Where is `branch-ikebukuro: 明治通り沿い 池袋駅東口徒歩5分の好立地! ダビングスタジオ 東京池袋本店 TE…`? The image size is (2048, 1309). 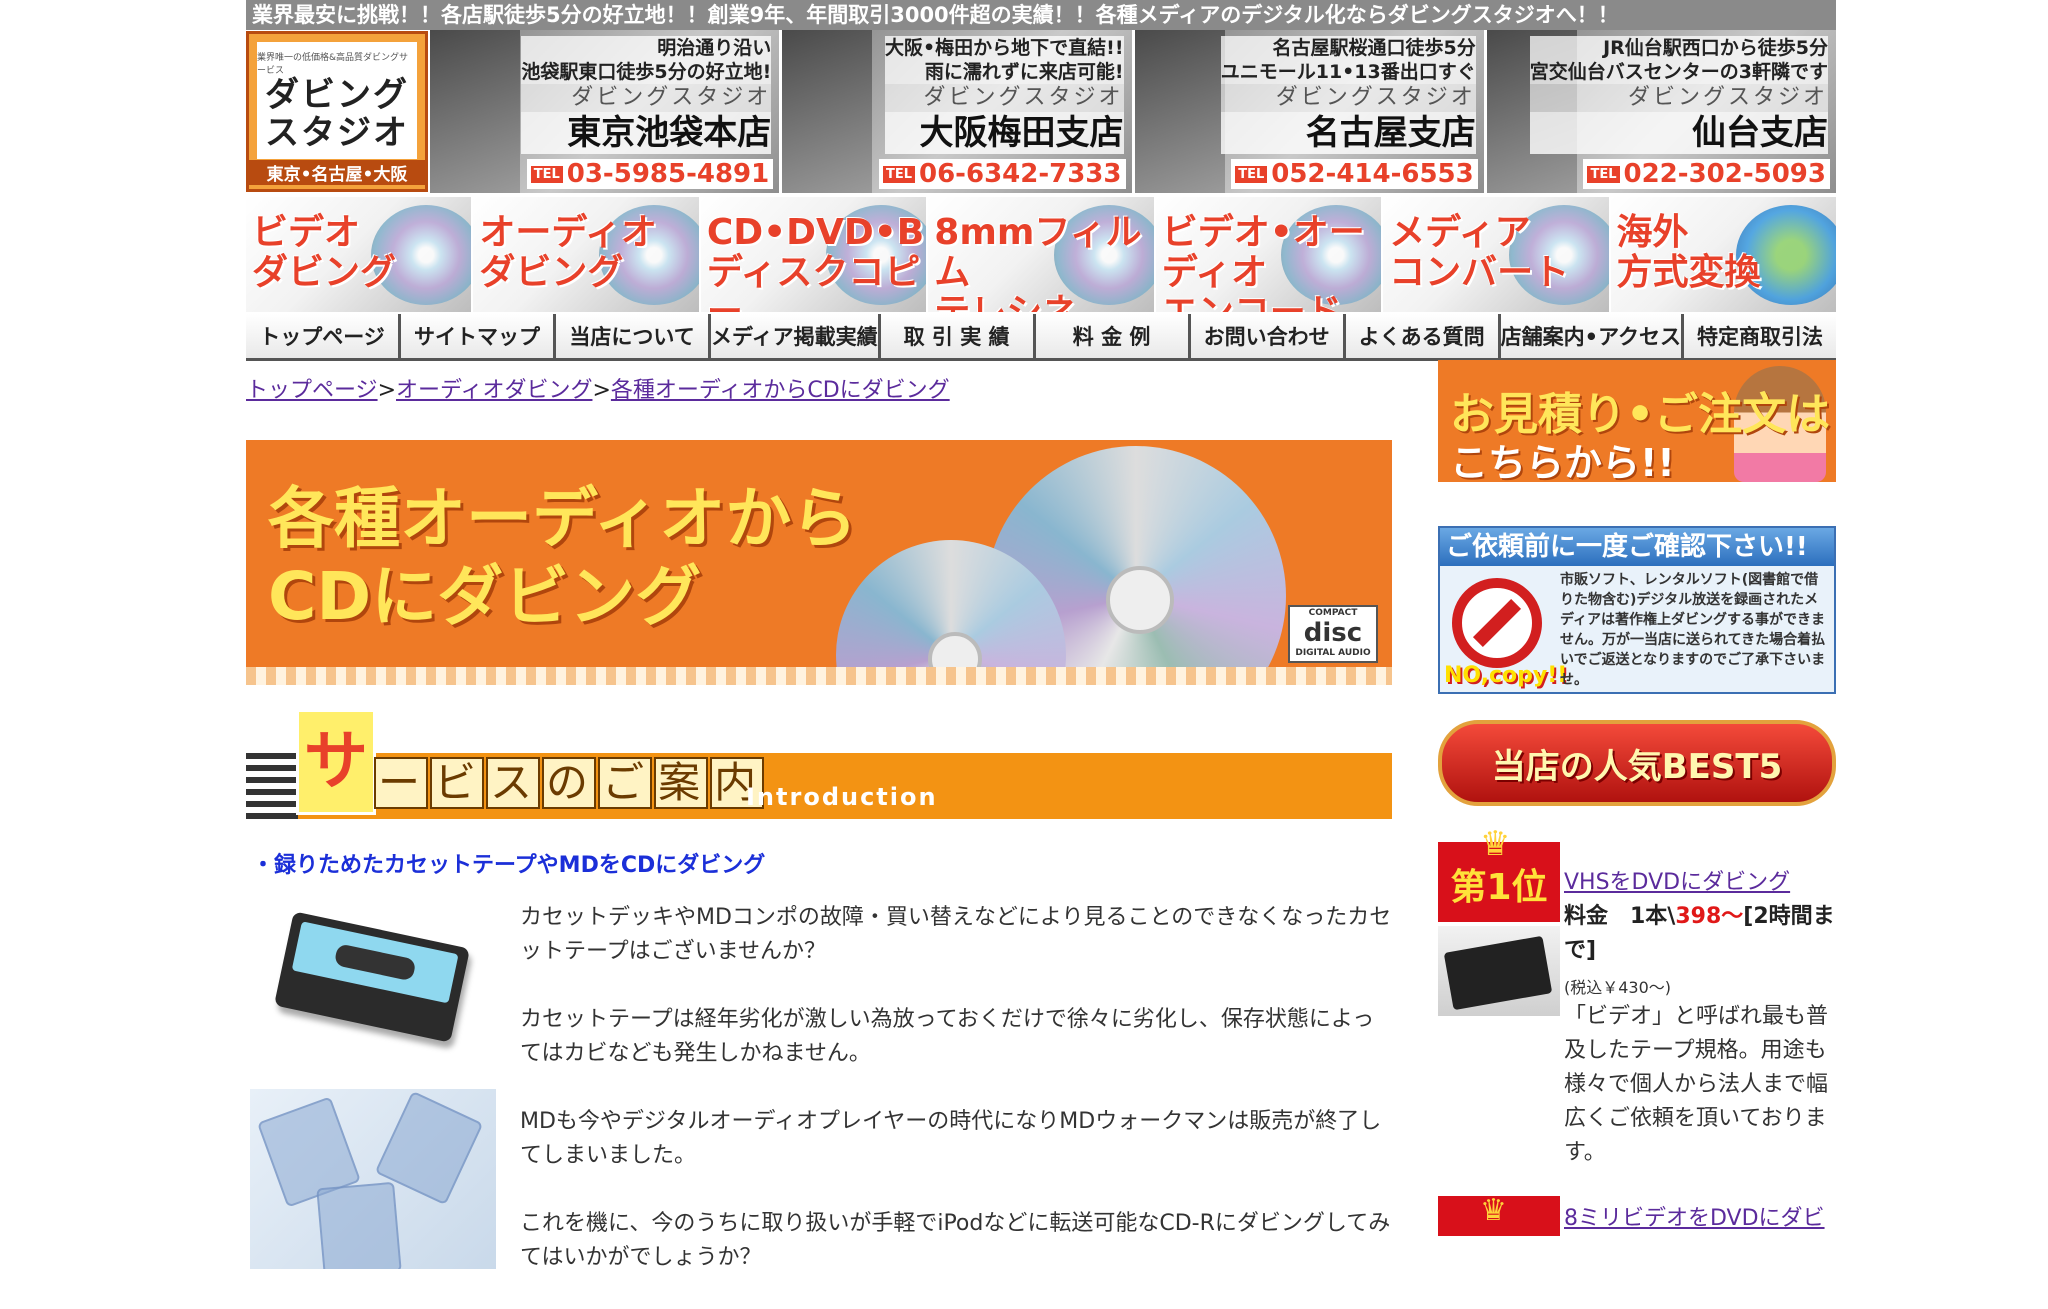 branch-ikebukuro: 明治通り沿い 池袋駅東口徒歩5分の好立地! ダビングスタジオ 東京池袋本店 TE… is located at coordinates (605, 111).